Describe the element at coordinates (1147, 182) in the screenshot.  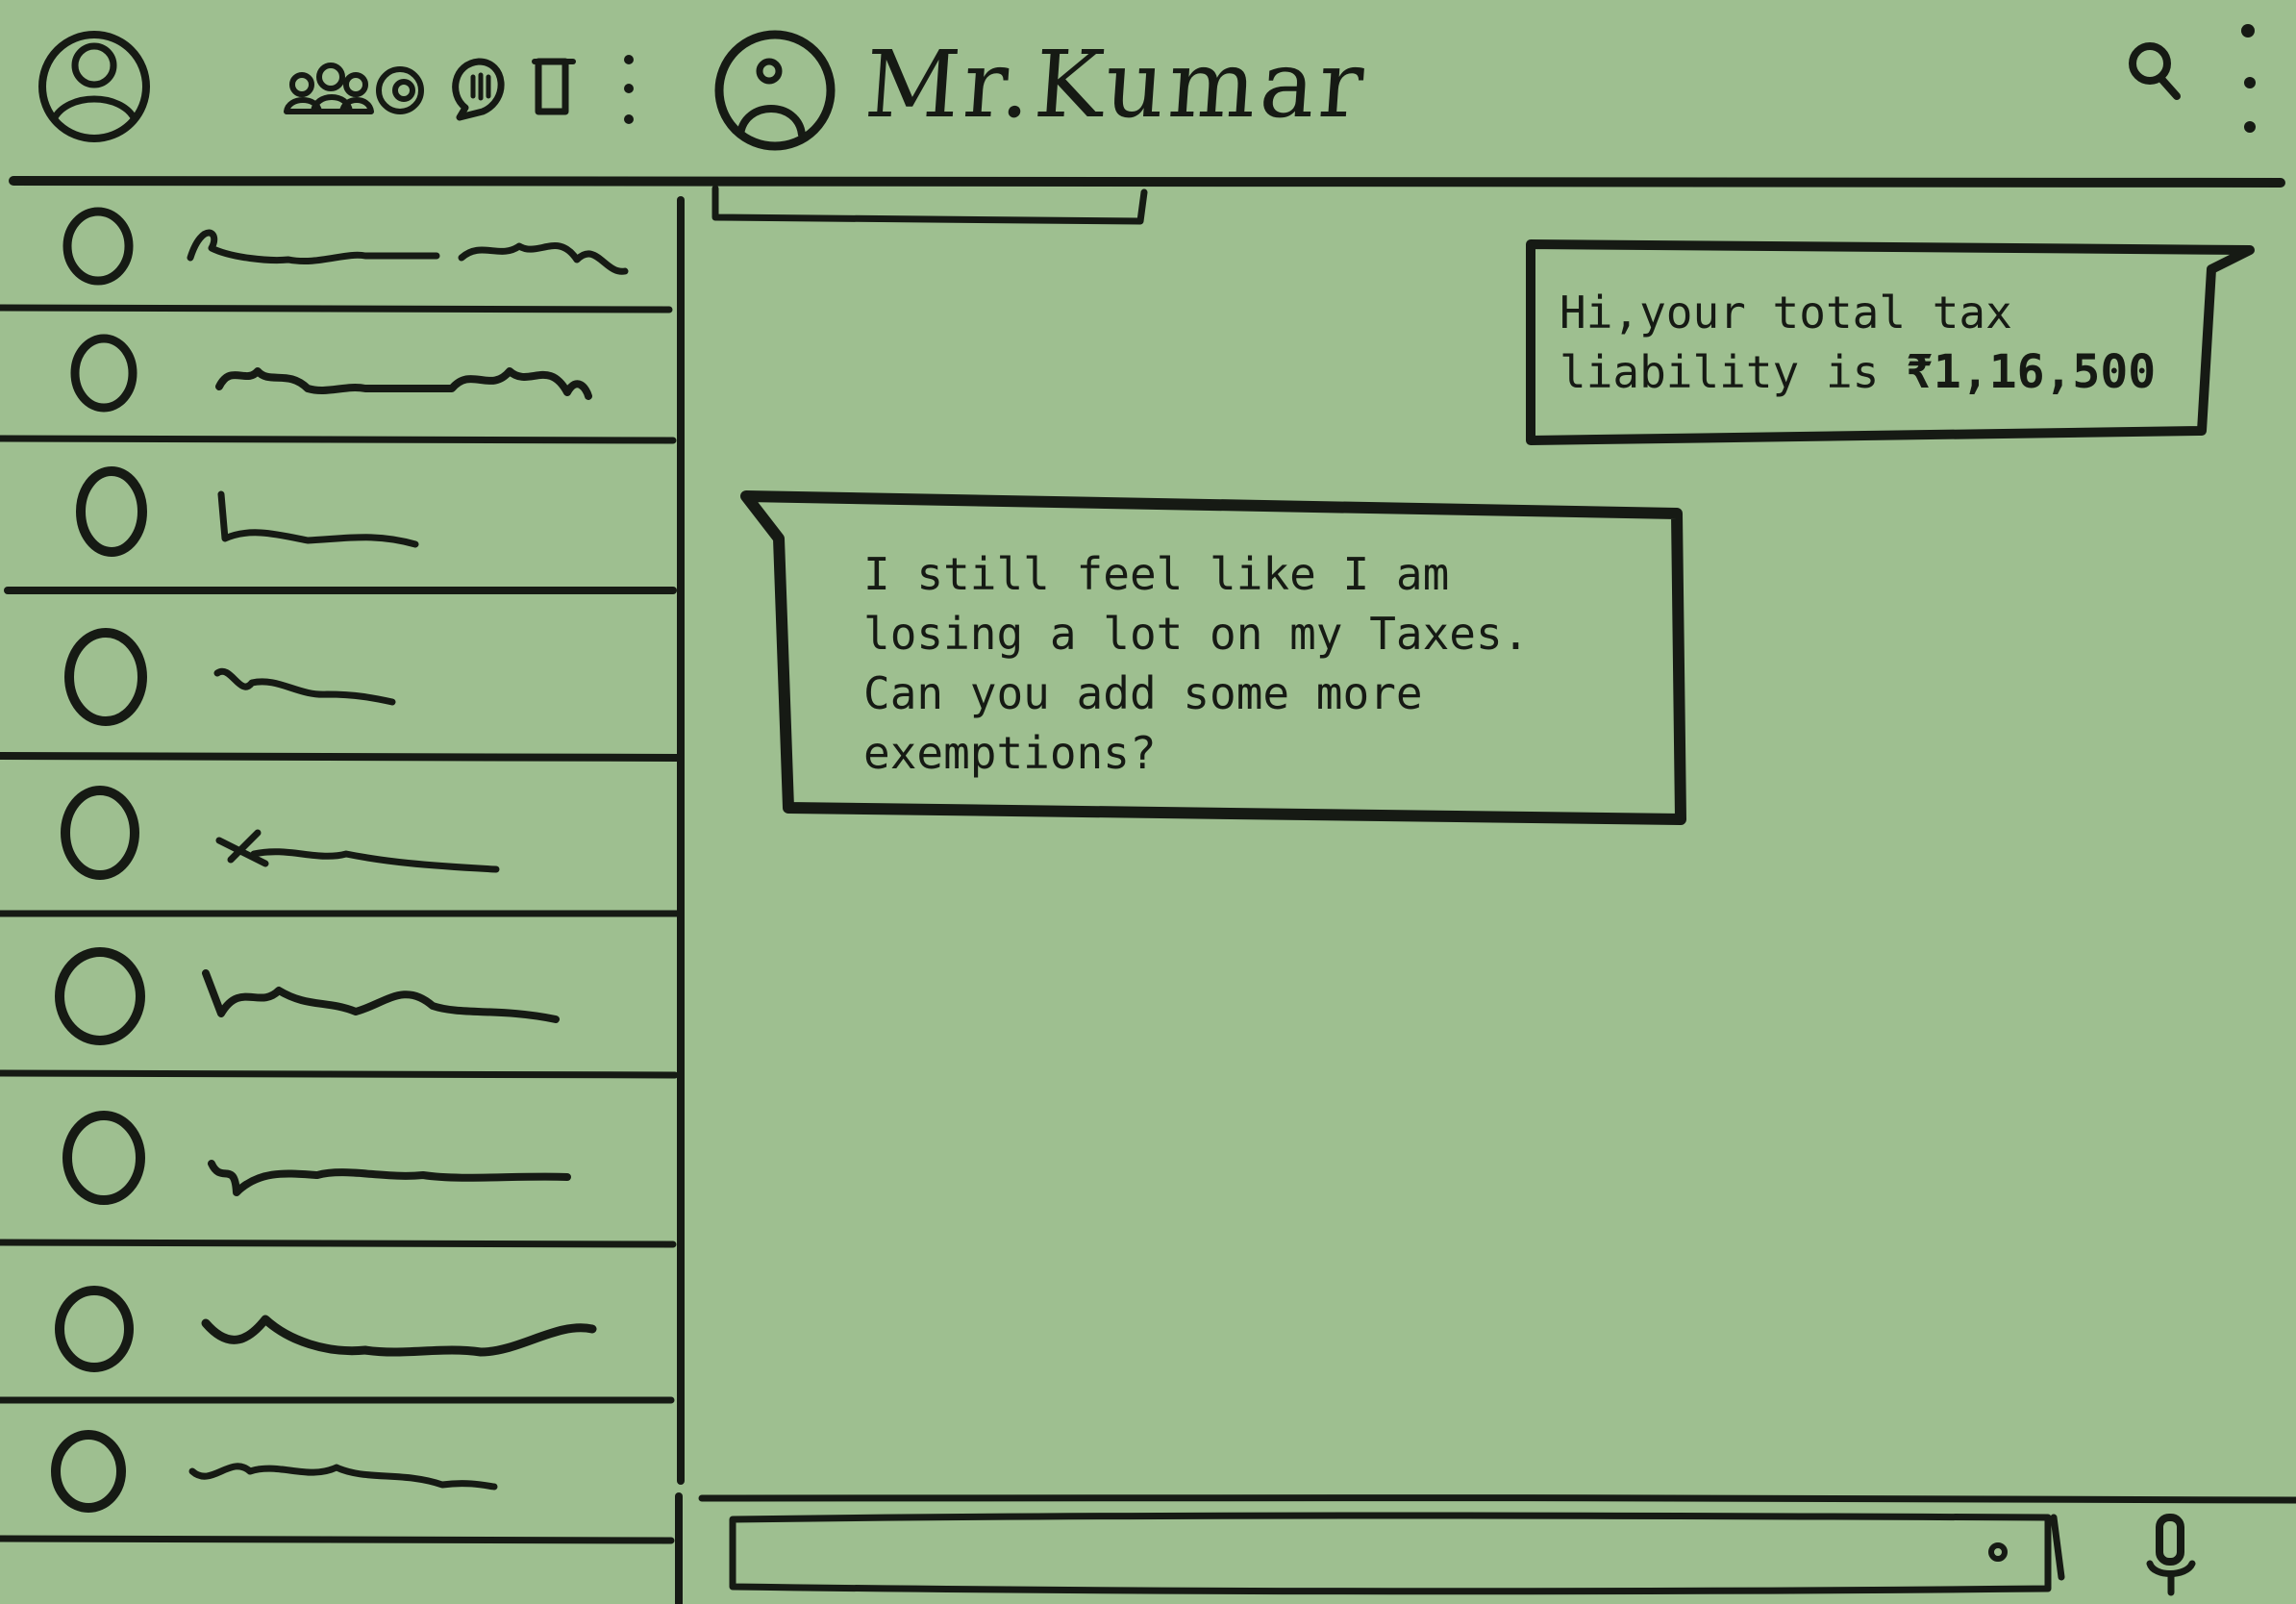
I see `header-divider` at that location.